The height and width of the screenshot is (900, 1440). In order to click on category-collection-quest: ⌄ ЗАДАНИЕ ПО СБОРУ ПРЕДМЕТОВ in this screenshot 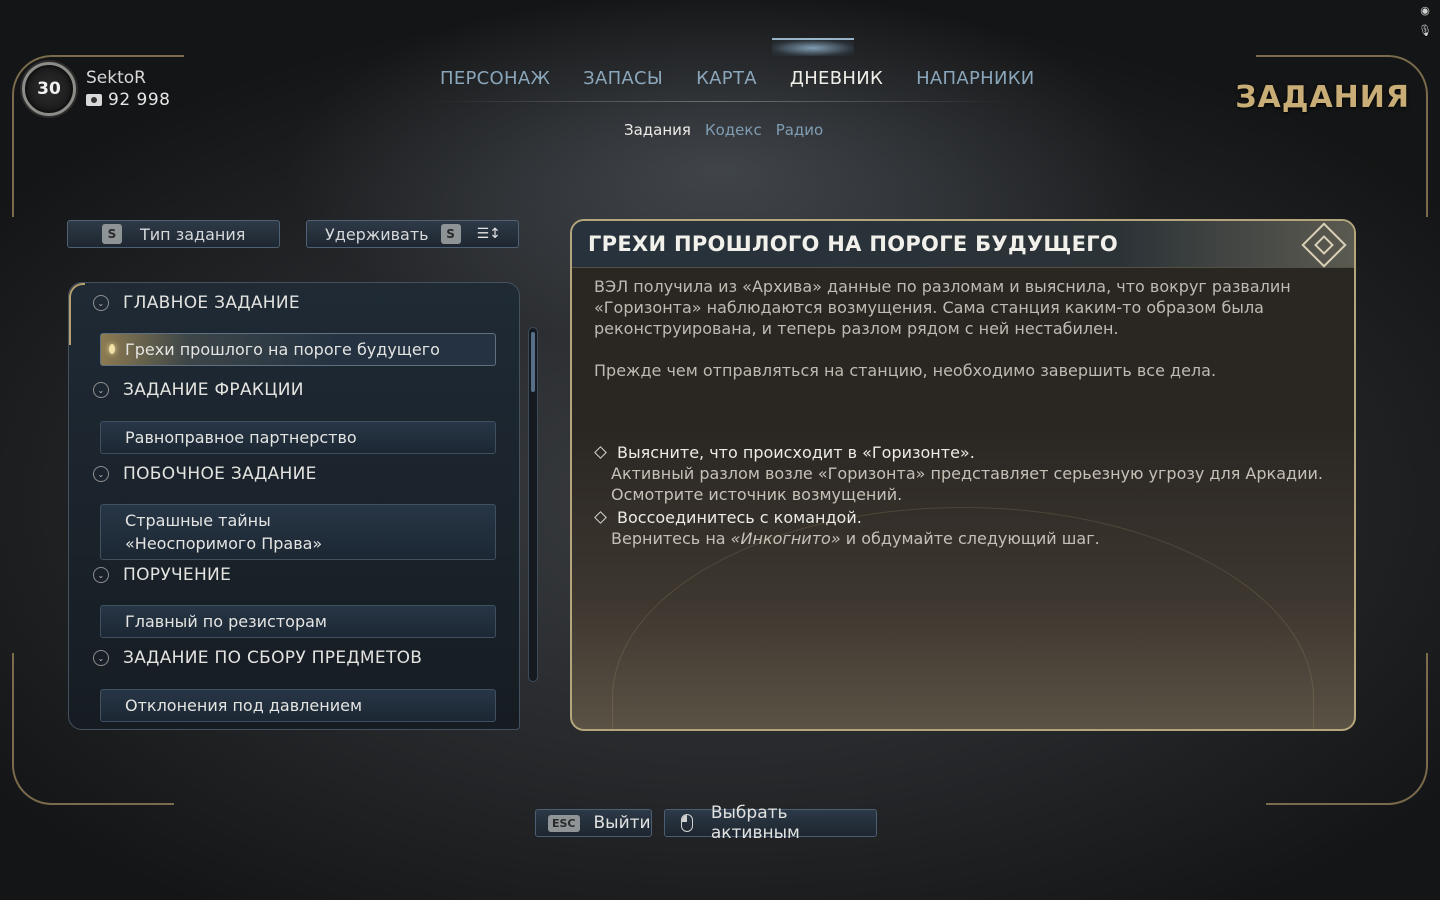, I will do `click(257, 658)`.